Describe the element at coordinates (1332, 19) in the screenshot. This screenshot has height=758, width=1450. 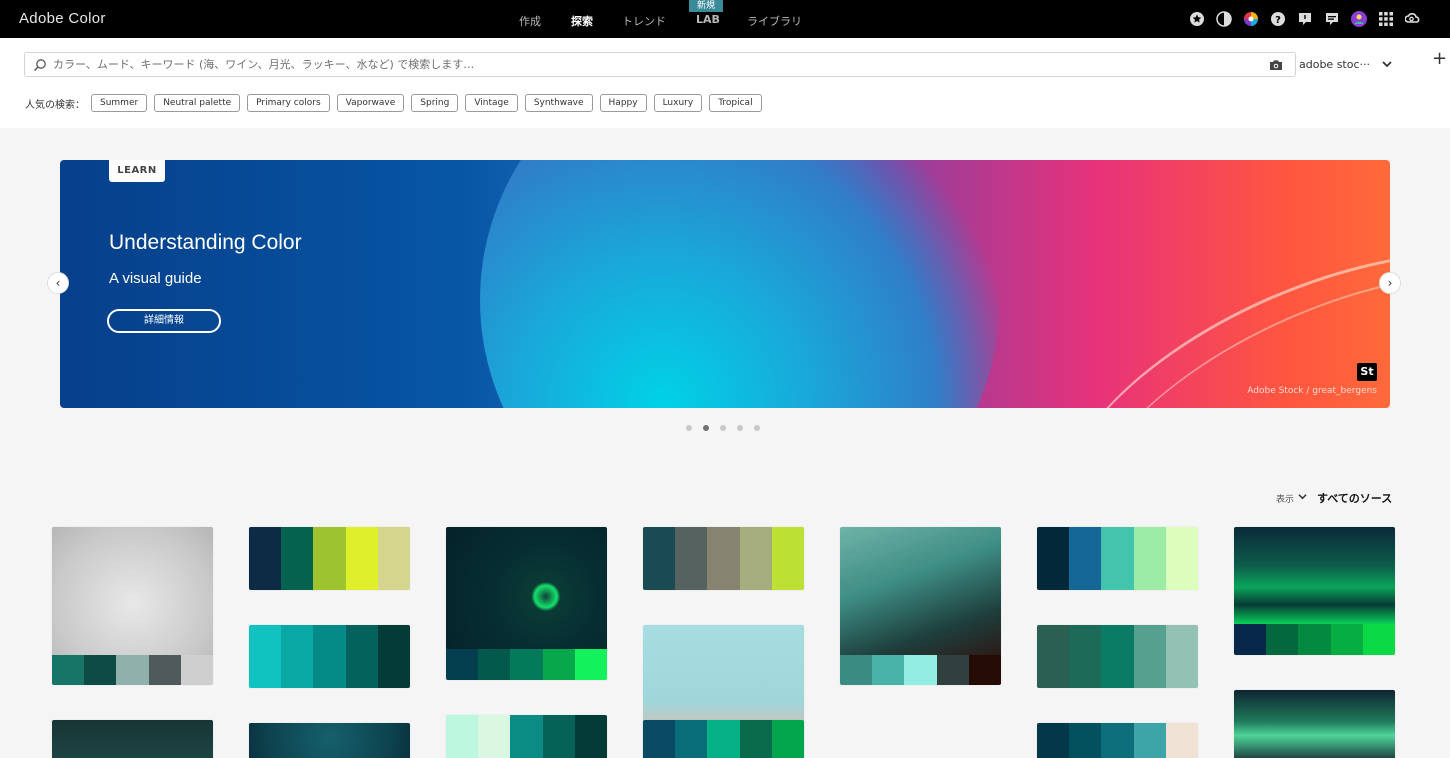
I see `feedback-icon` at that location.